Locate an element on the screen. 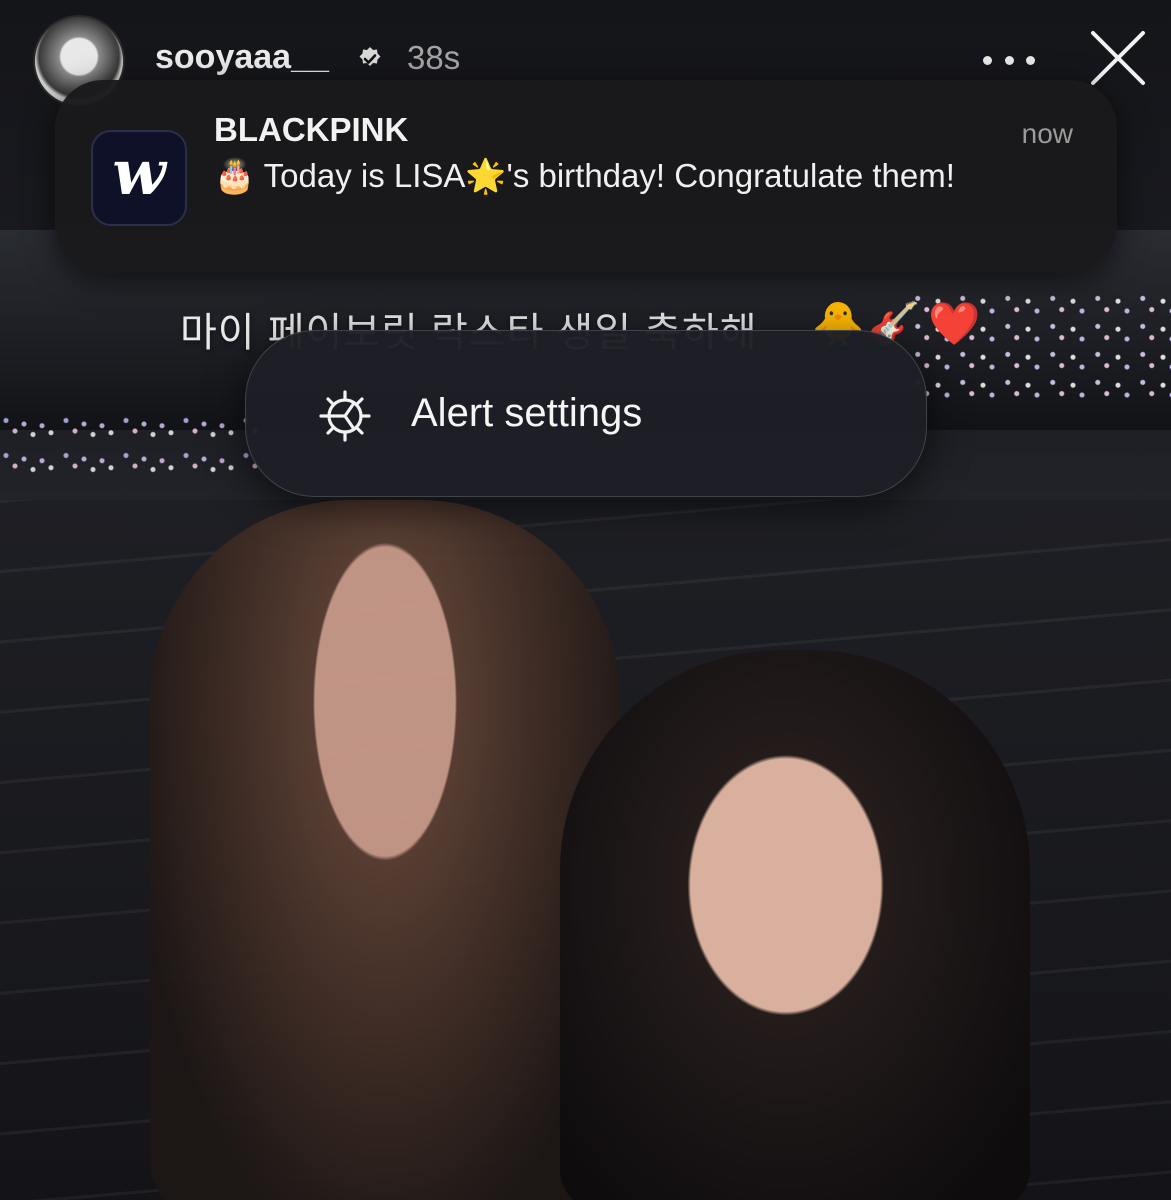 This screenshot has width=1171, height=1200. story-timestamp: 38s is located at coordinates (434, 57).